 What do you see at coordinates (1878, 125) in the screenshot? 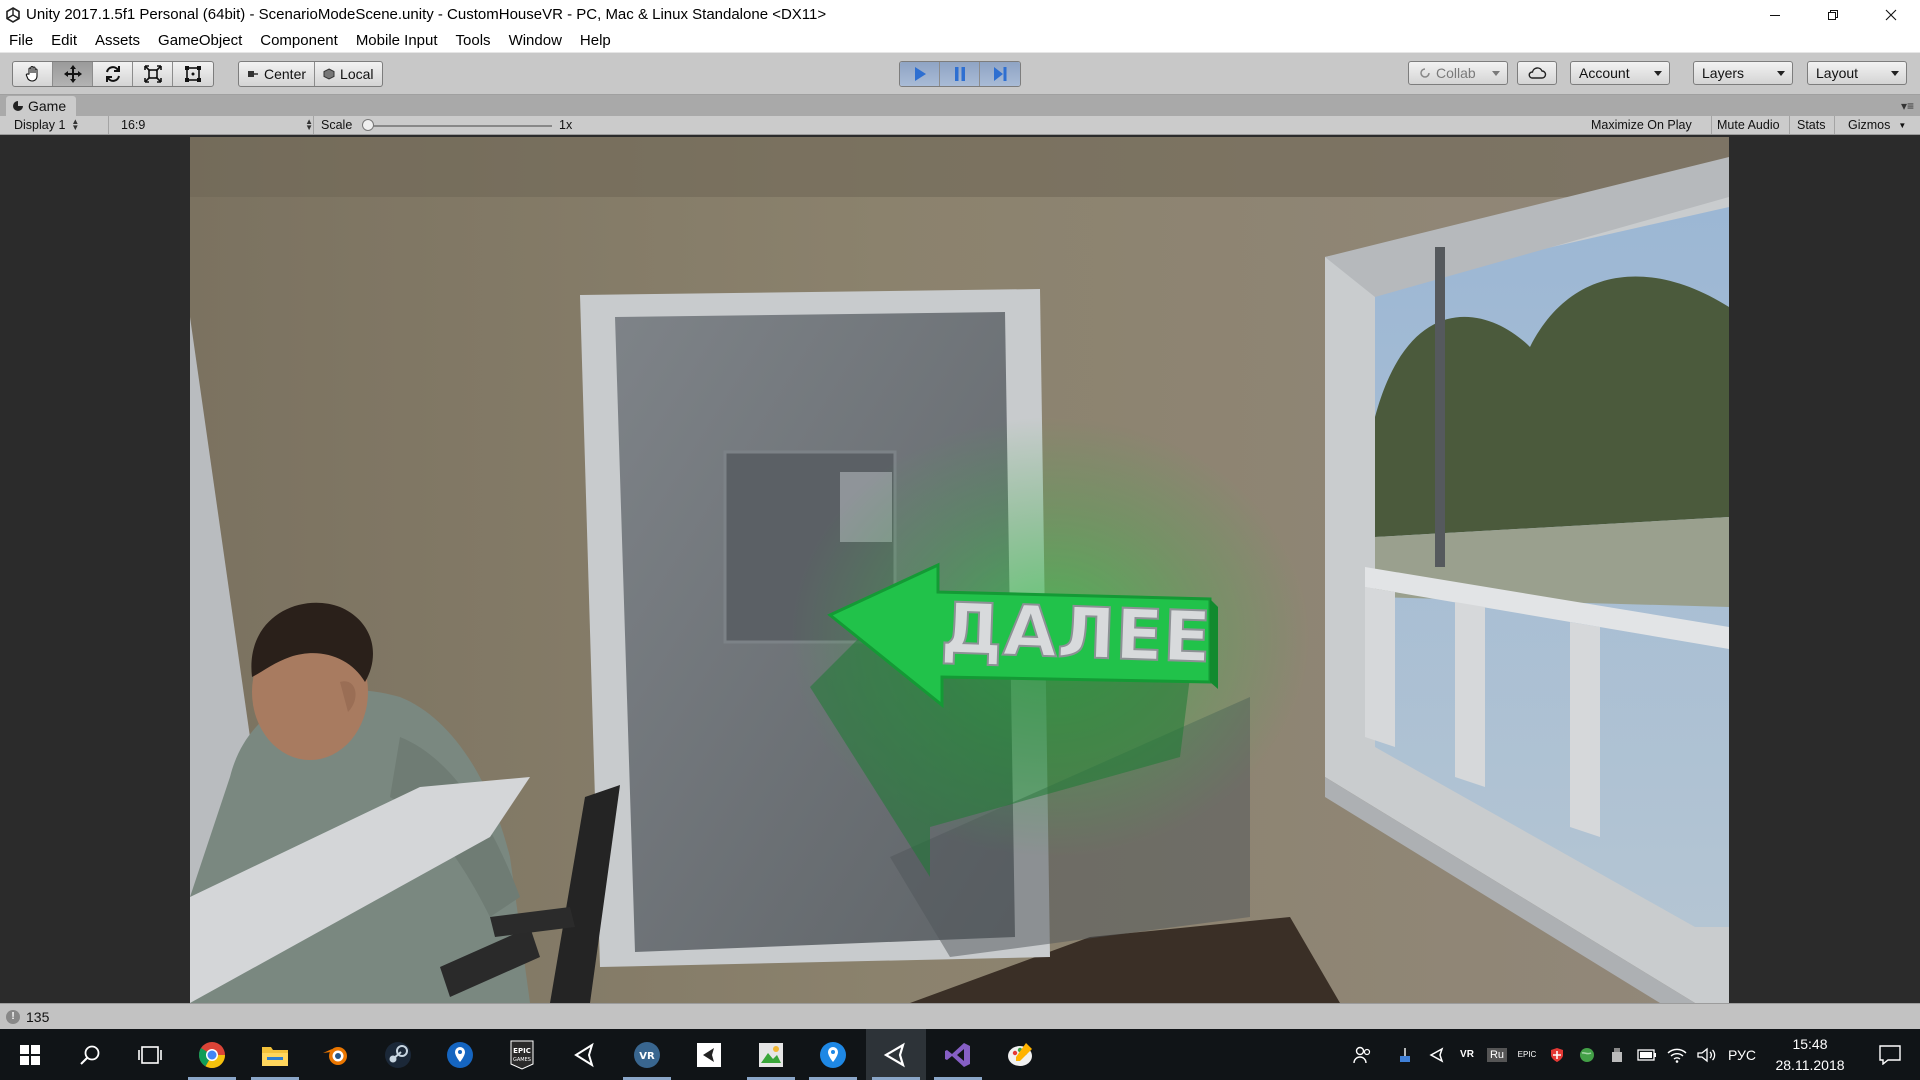
I see `gizmos-dropdown: Gizmos ▼` at bounding box center [1878, 125].